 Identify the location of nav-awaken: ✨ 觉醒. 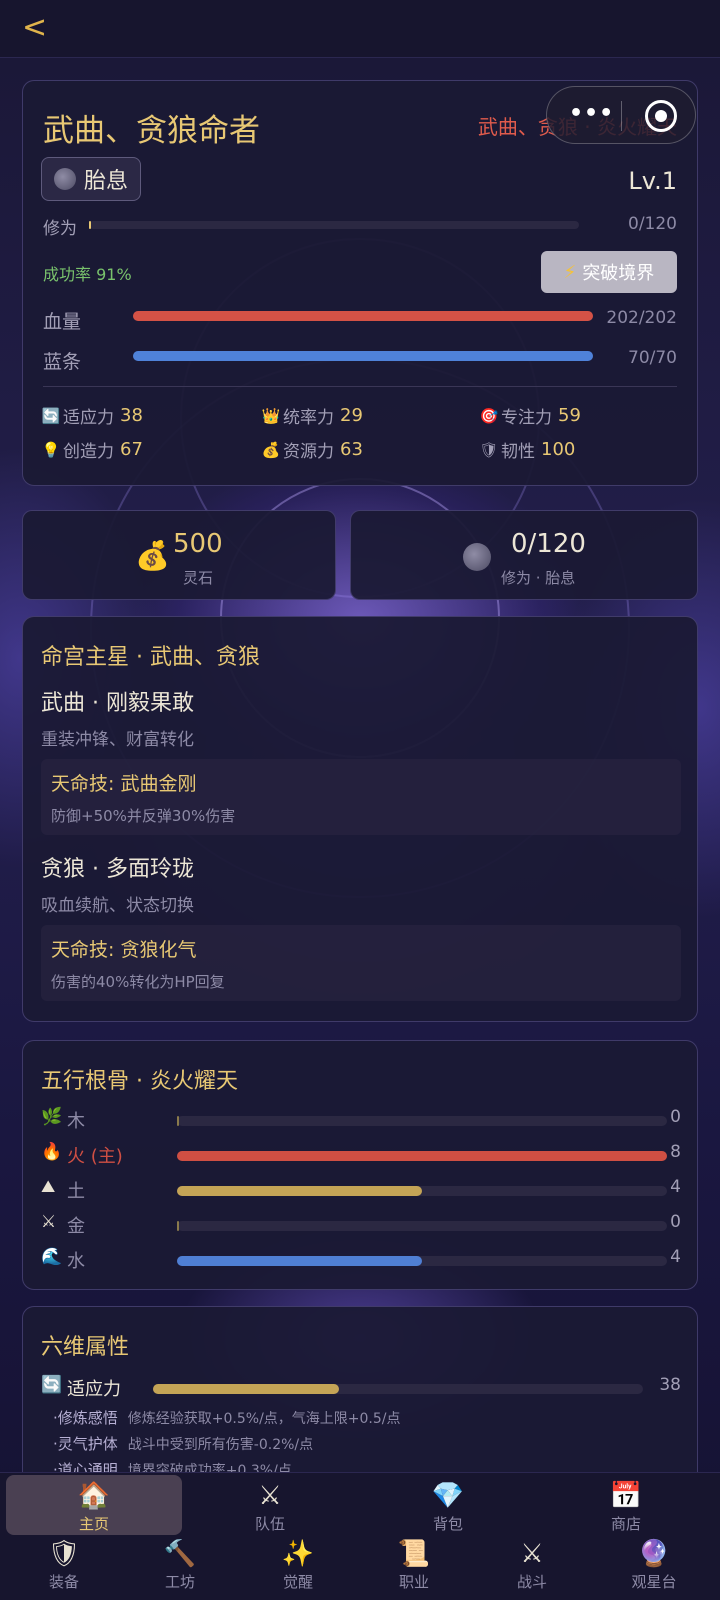
(298, 1564).